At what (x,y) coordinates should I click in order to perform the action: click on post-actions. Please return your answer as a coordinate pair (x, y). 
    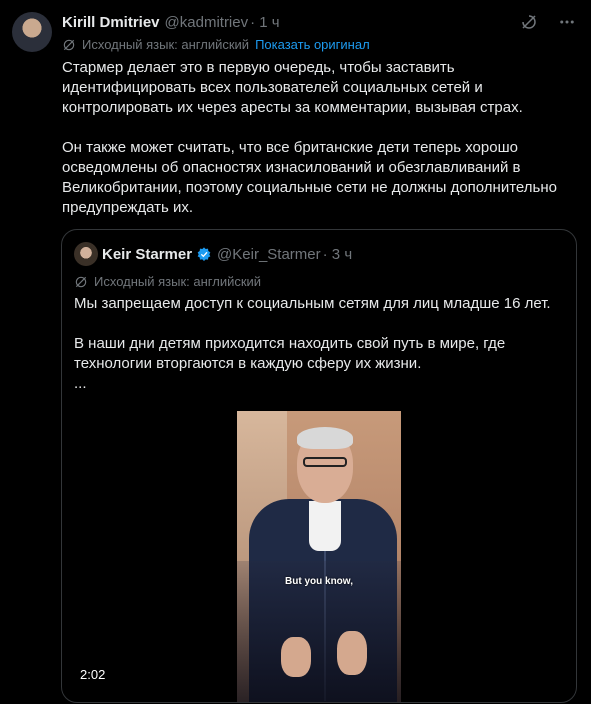
    Looking at the image, I should click on (548, 22).